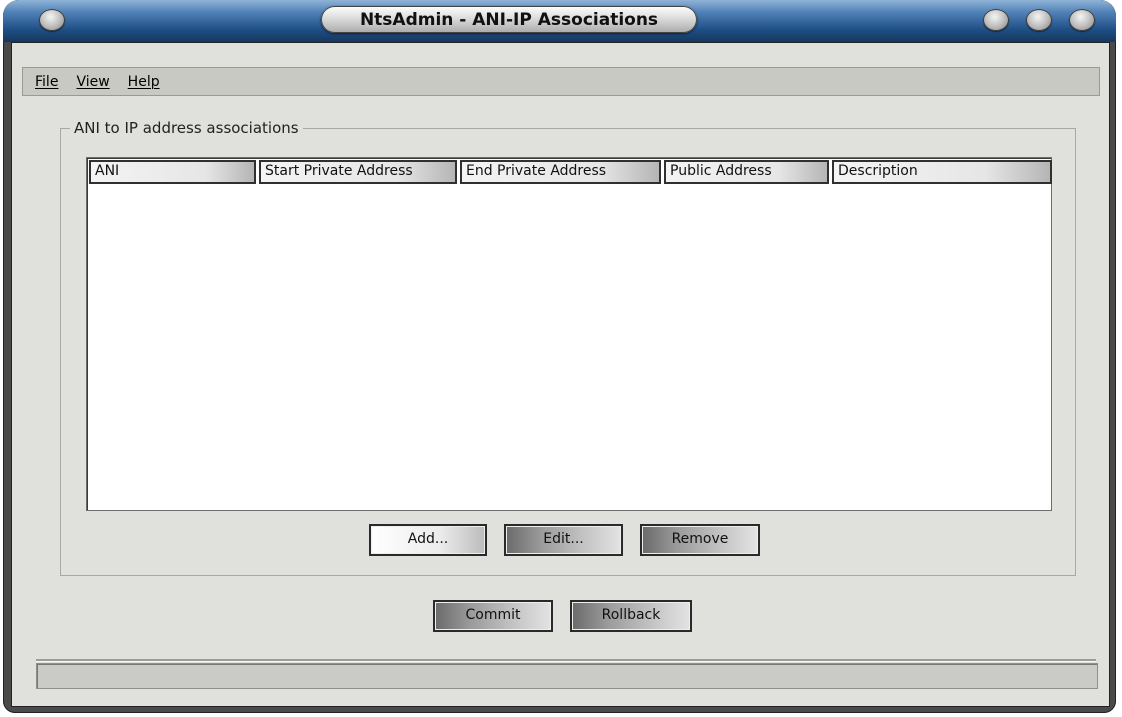 The width and height of the screenshot is (1122, 717). What do you see at coordinates (631, 616) in the screenshot?
I see `rollback-button: Rollback` at bounding box center [631, 616].